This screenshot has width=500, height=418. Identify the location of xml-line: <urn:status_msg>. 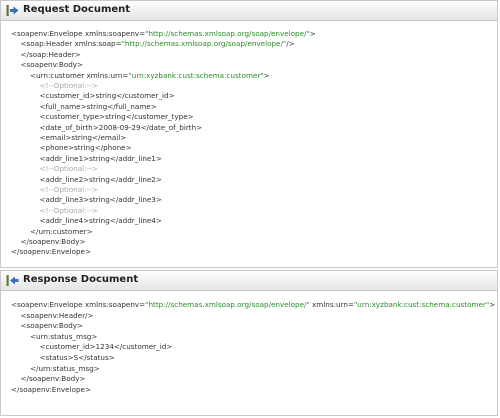
(63, 336).